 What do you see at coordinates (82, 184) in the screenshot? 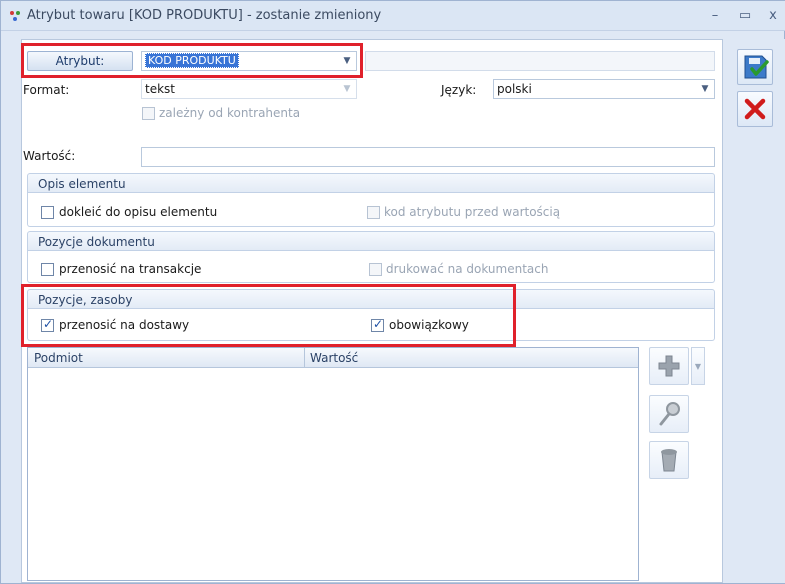
I see `group-title: Opis elementu` at bounding box center [82, 184].